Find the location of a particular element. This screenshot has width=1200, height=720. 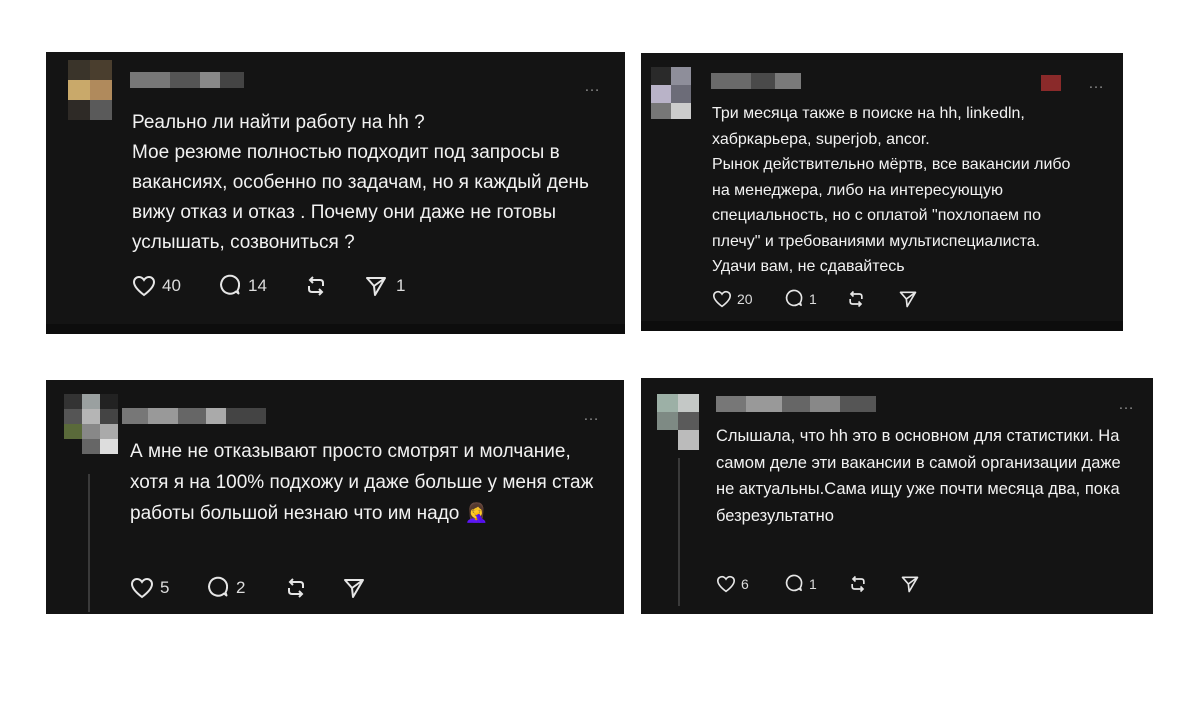

like-count: 6 is located at coordinates (745, 584).